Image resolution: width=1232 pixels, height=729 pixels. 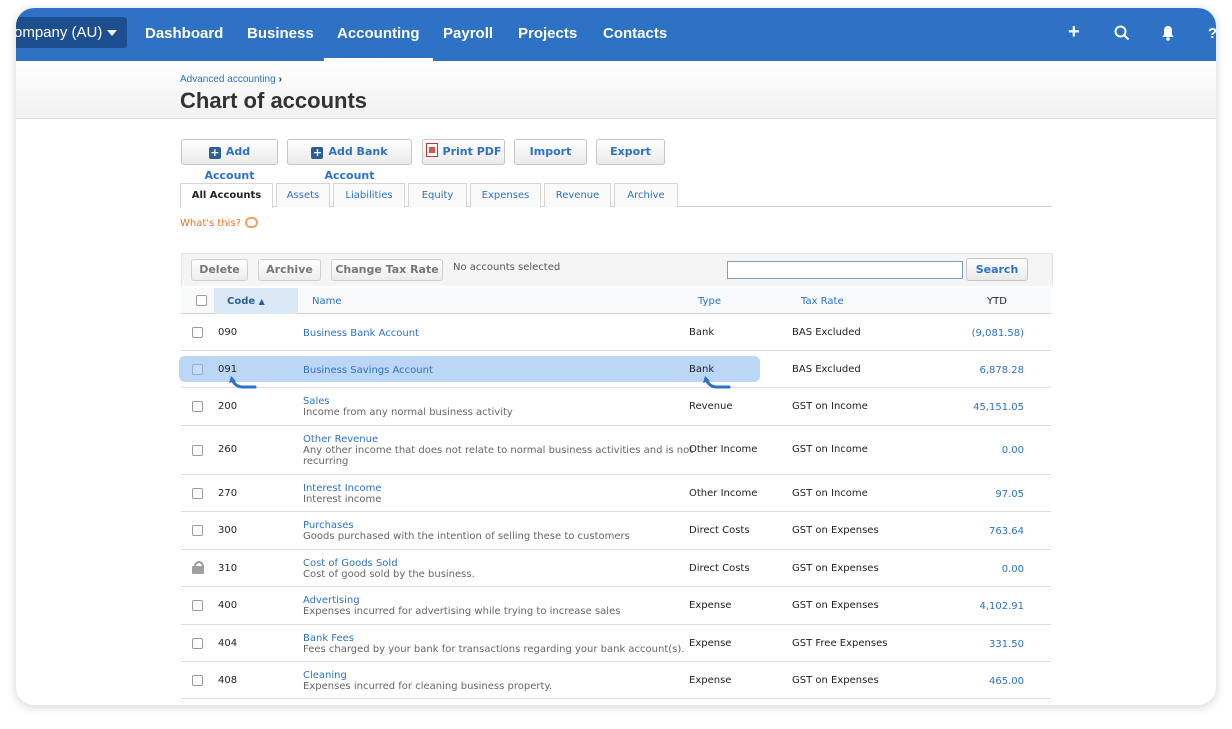 I want to click on import-button: Import, so click(x=550, y=152).